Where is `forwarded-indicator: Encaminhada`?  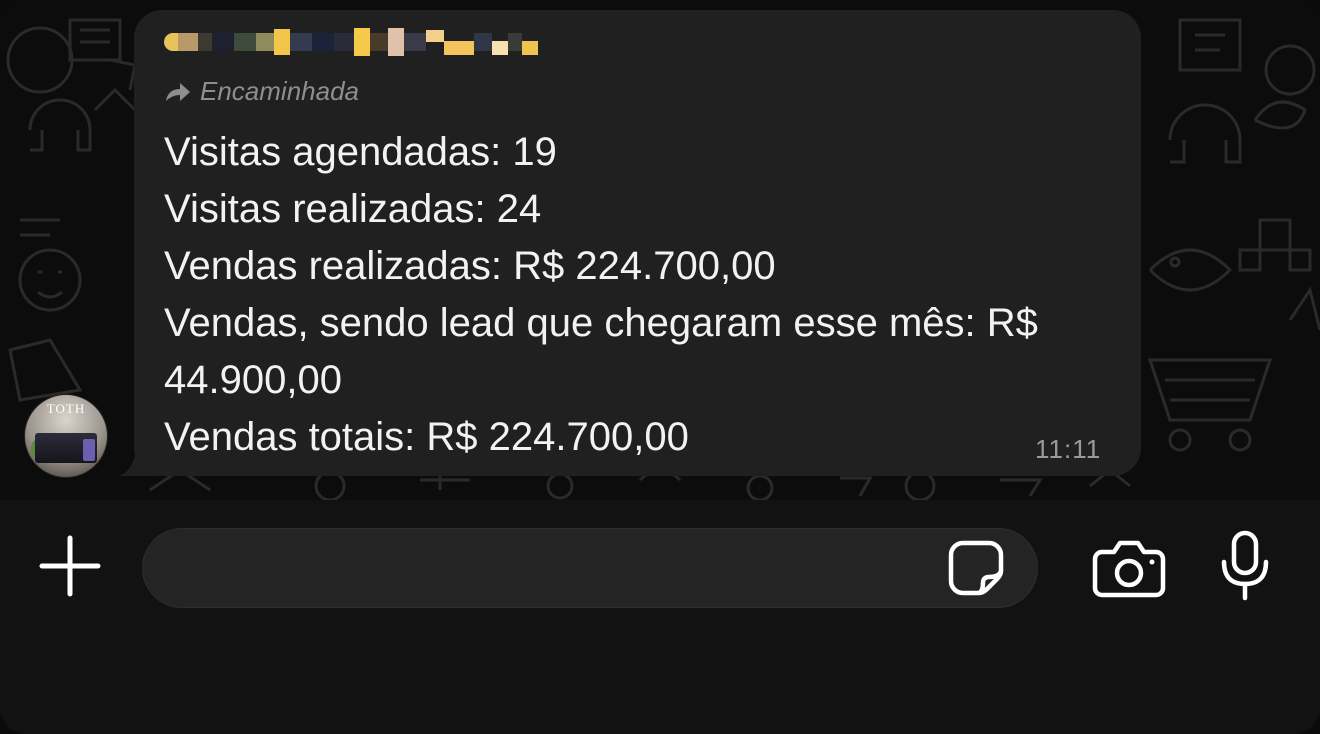 forwarded-indicator: Encaminhada is located at coordinates (300, 95).